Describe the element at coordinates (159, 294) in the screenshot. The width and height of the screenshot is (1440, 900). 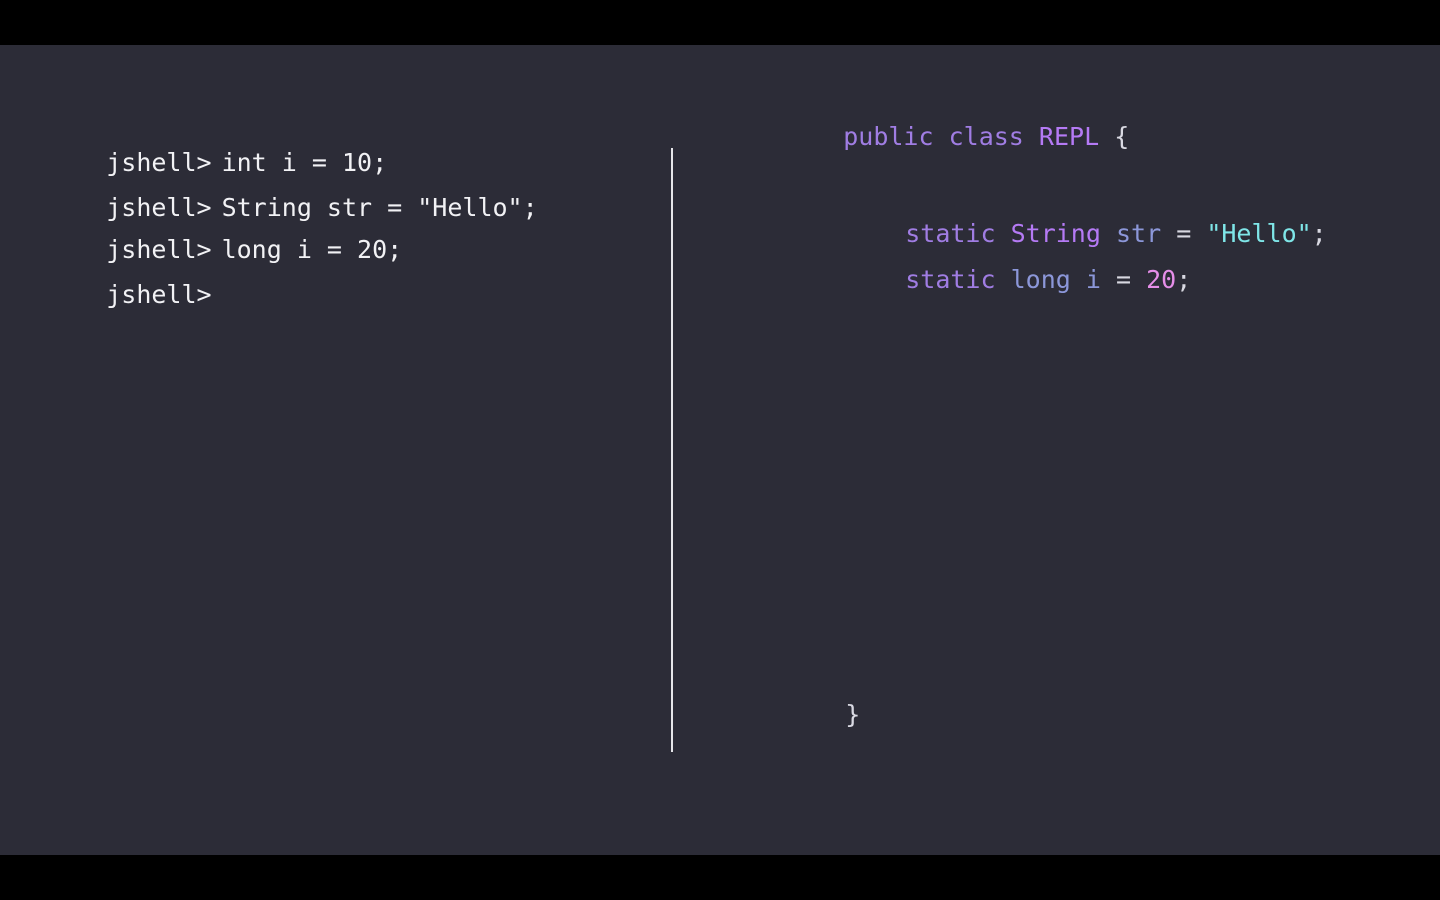
I see `repl-prompt: jshell>` at that location.